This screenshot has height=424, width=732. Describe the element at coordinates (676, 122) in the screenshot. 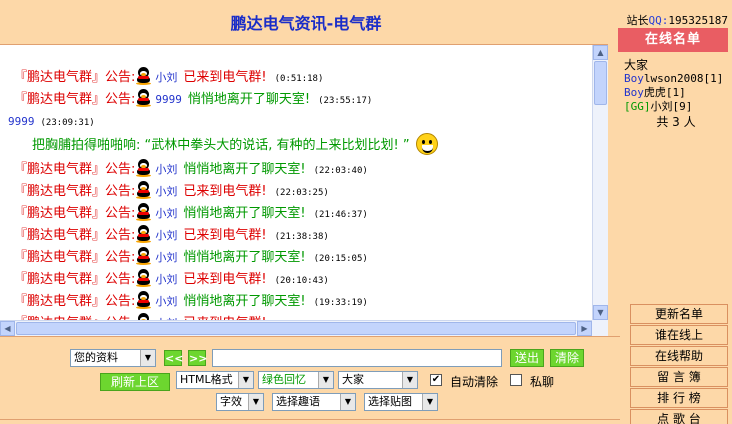

I see `online-count: 共 3 人` at that location.